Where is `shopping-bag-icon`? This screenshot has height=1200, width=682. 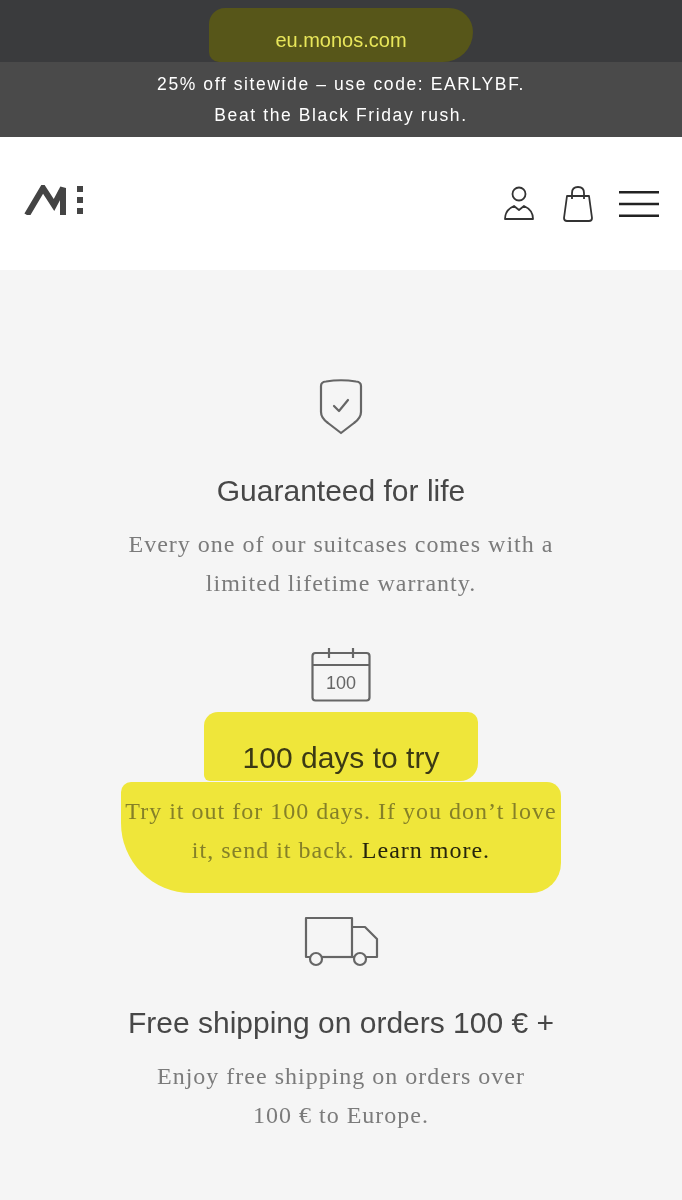
shopping-bag-icon is located at coordinates (578, 203).